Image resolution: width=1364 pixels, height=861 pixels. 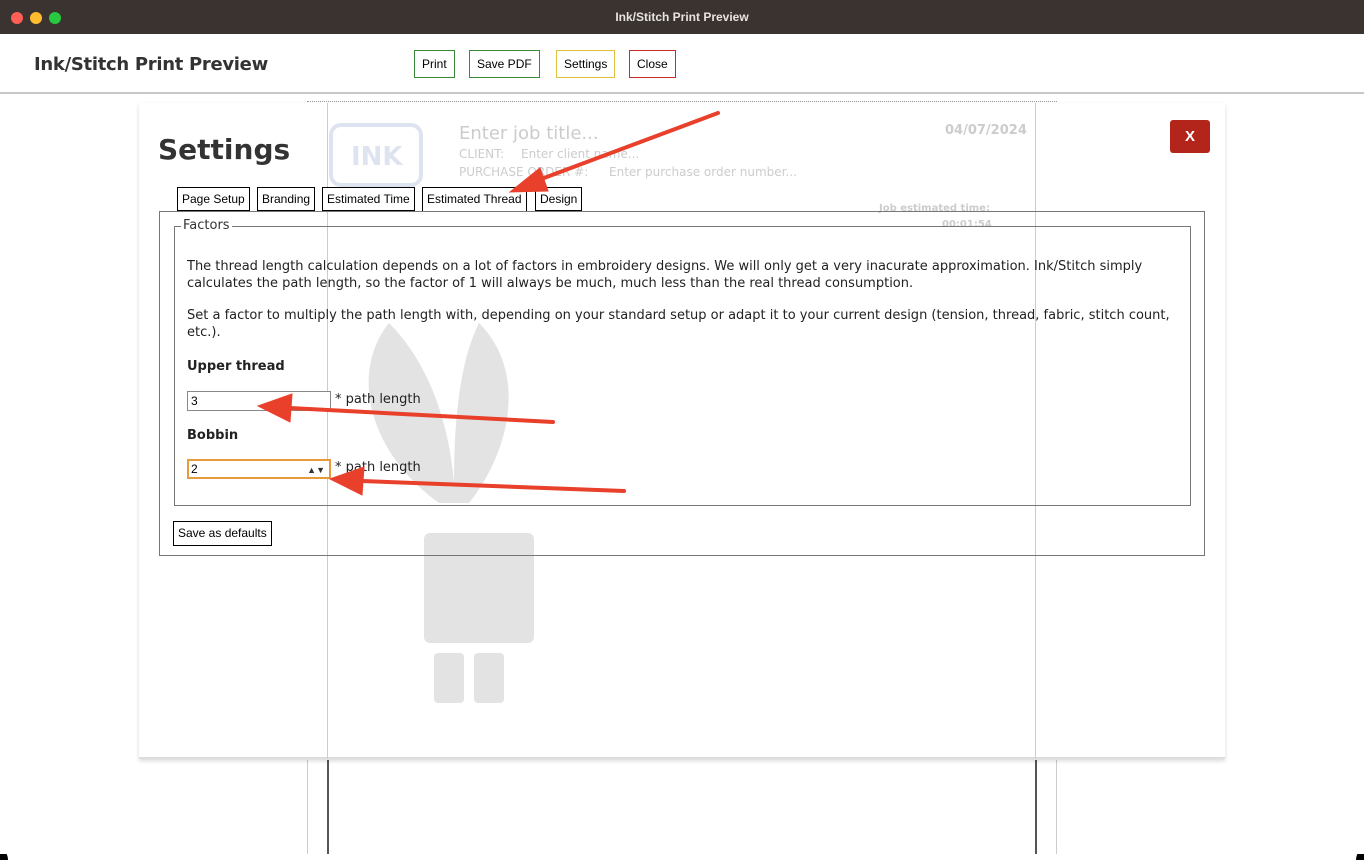 I want to click on arrow-to-upper-thread, so click(x=421, y=415).